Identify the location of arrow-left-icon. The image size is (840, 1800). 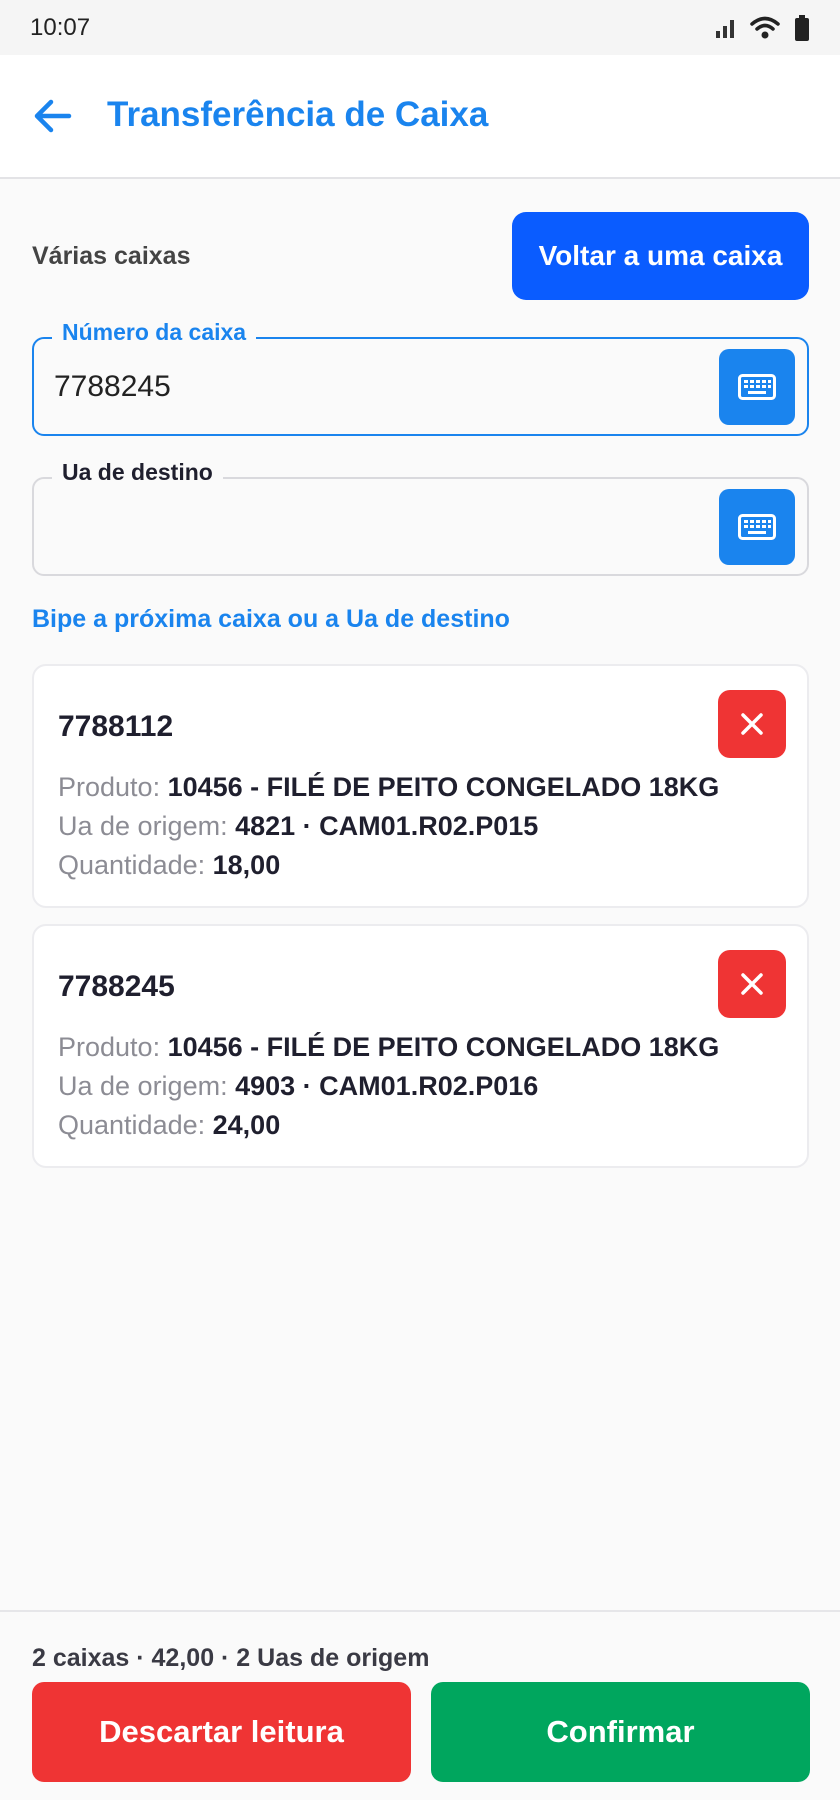
(53, 116).